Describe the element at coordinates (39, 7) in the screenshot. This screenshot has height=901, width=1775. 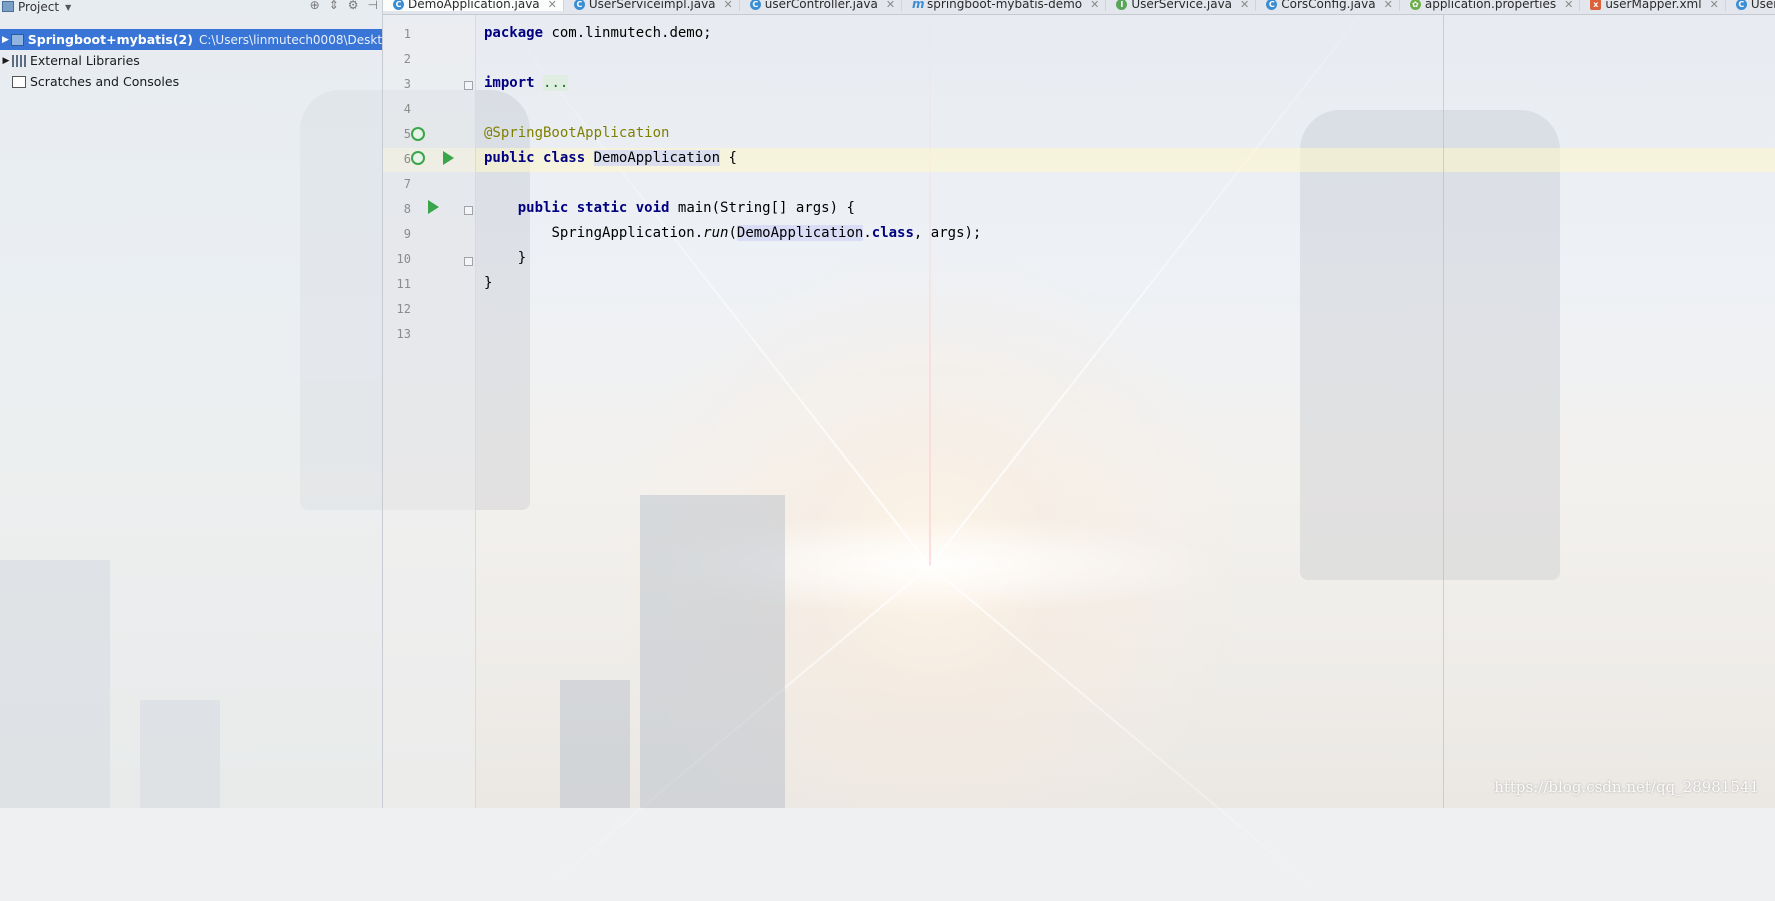
I see `project-panel-title: Project` at that location.